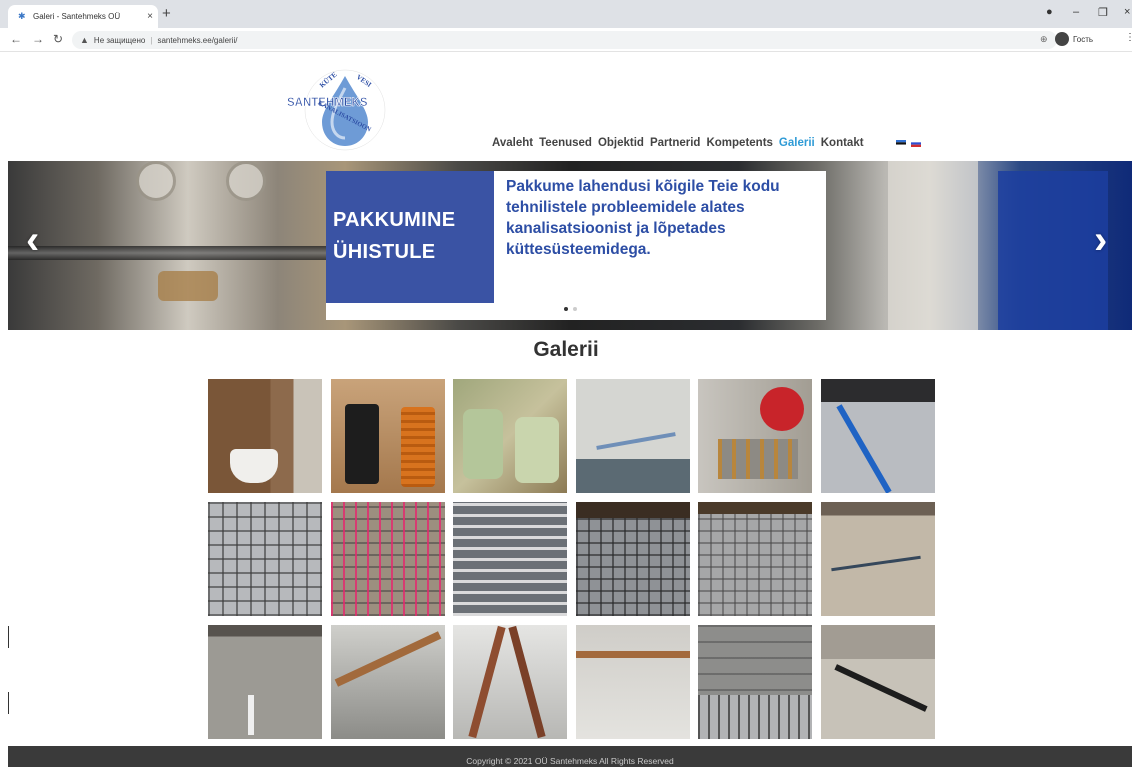 The height and width of the screenshot is (767, 1132). What do you see at coordinates (77, 16) in the screenshot?
I see `tab-title: Galeri - Santehmeks OÜ` at bounding box center [77, 16].